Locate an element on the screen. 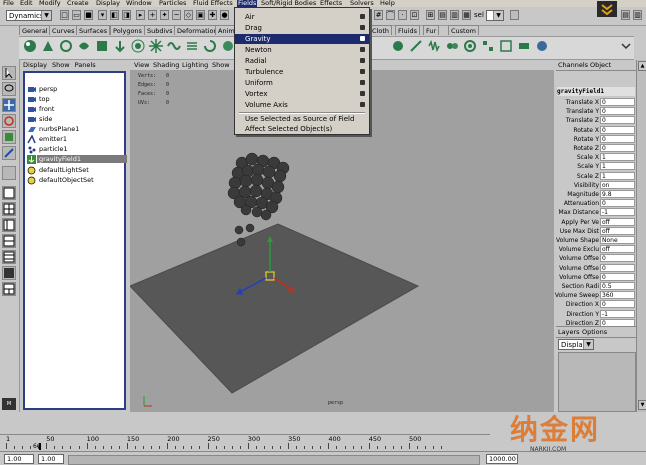 This screenshot has width=646, height=465. fields-menu-vortex: Vortex is located at coordinates (302, 94).